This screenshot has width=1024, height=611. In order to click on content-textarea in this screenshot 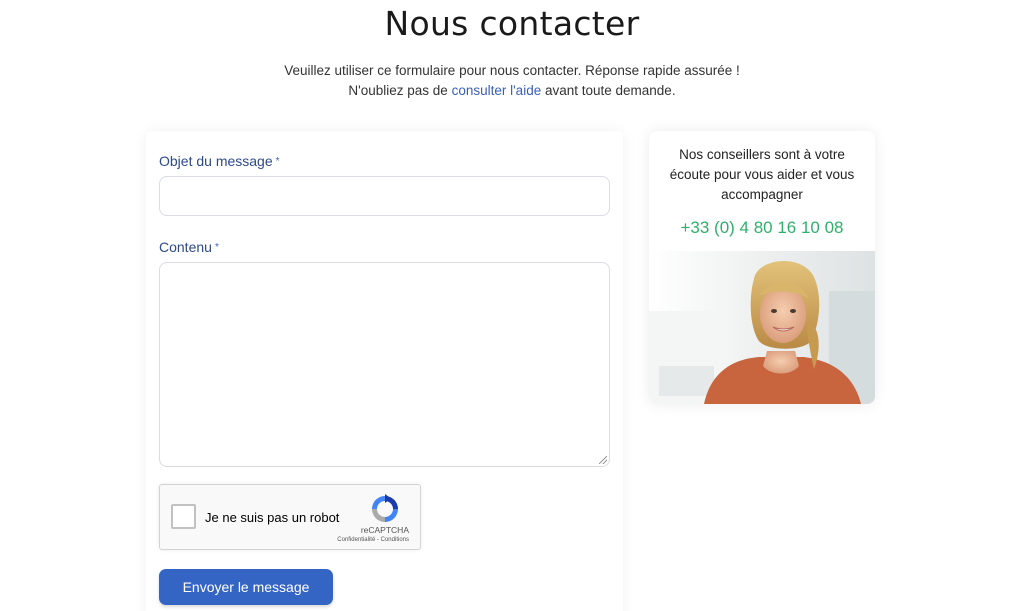, I will do `click(384, 364)`.